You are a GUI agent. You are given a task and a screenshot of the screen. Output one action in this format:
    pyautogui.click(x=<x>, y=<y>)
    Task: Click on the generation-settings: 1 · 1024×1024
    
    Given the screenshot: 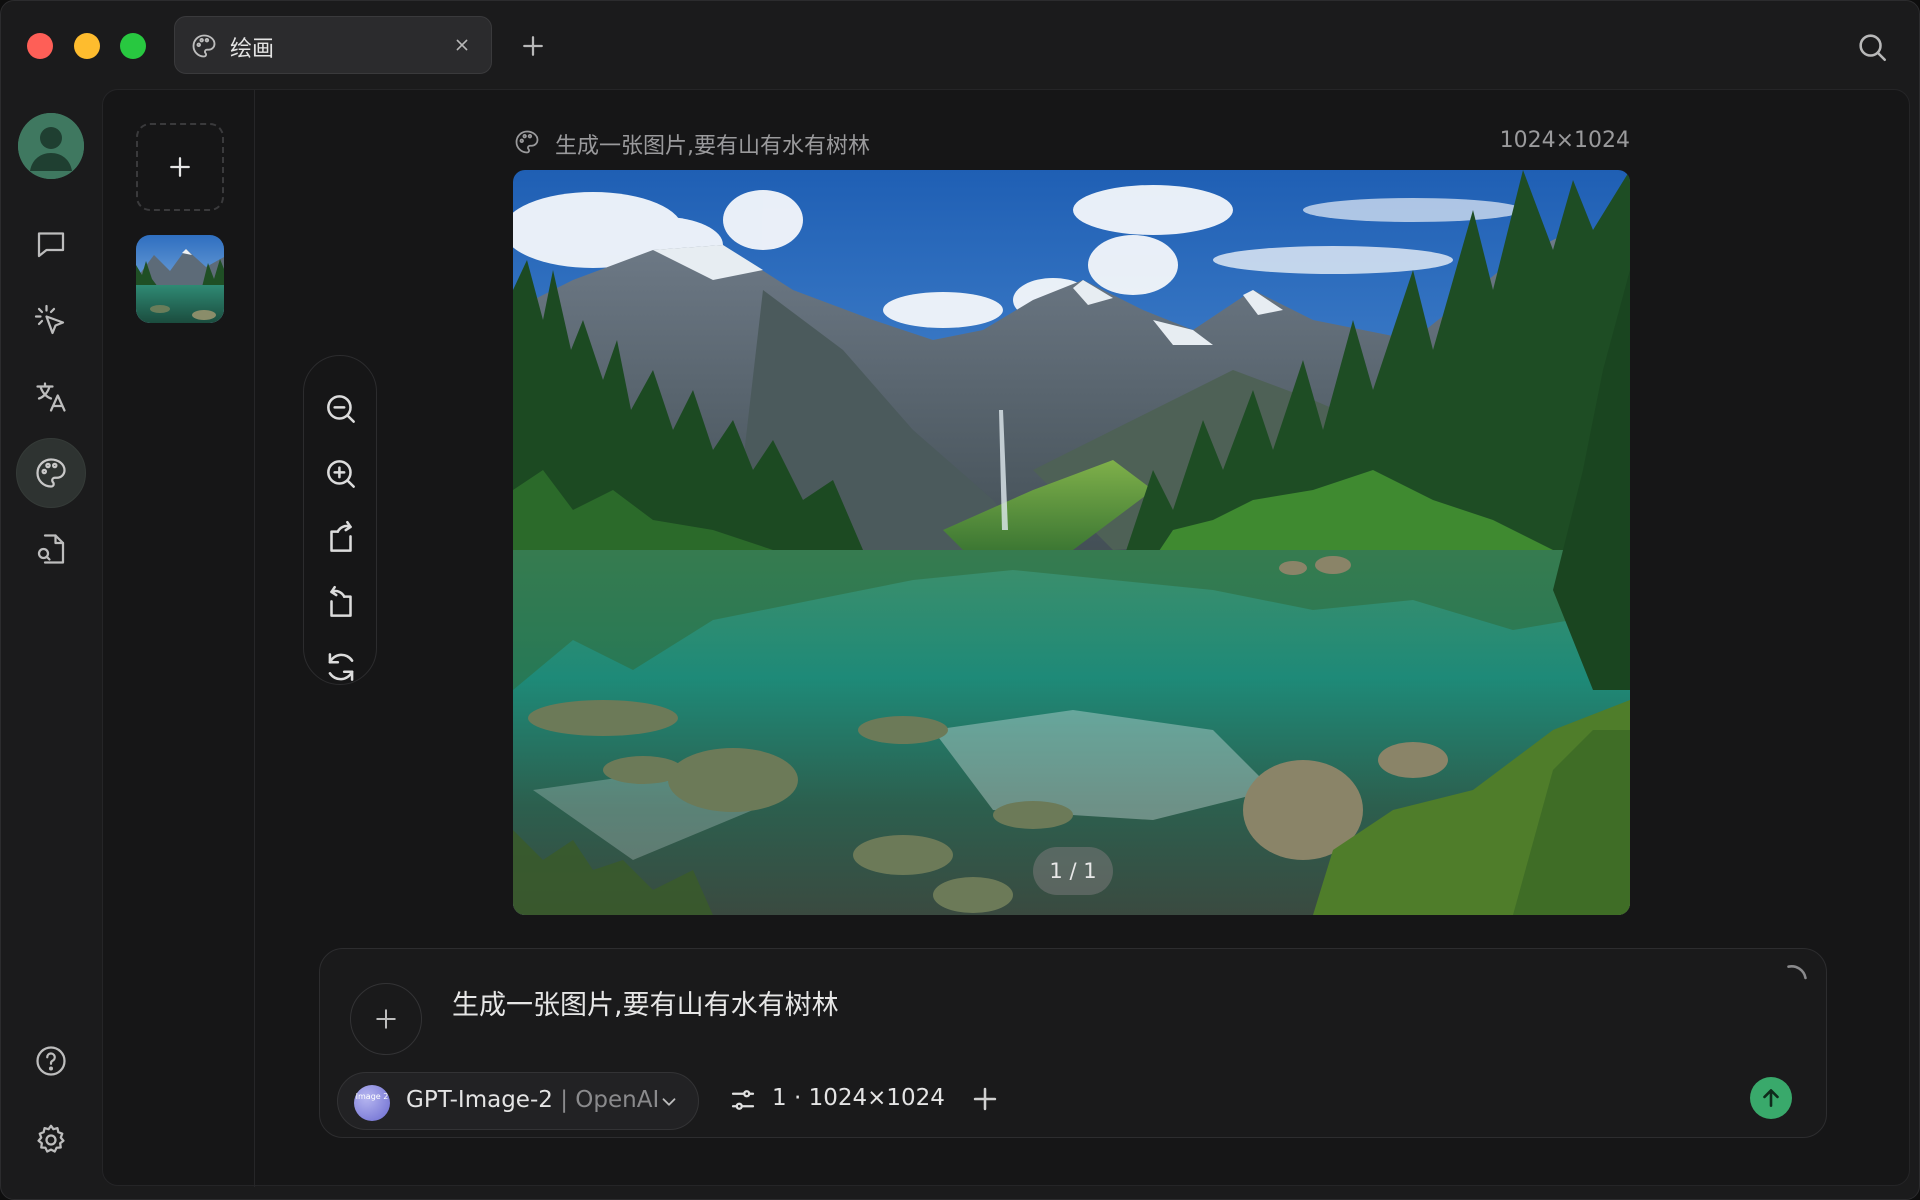 What is the action you would take?
    pyautogui.click(x=858, y=1098)
    